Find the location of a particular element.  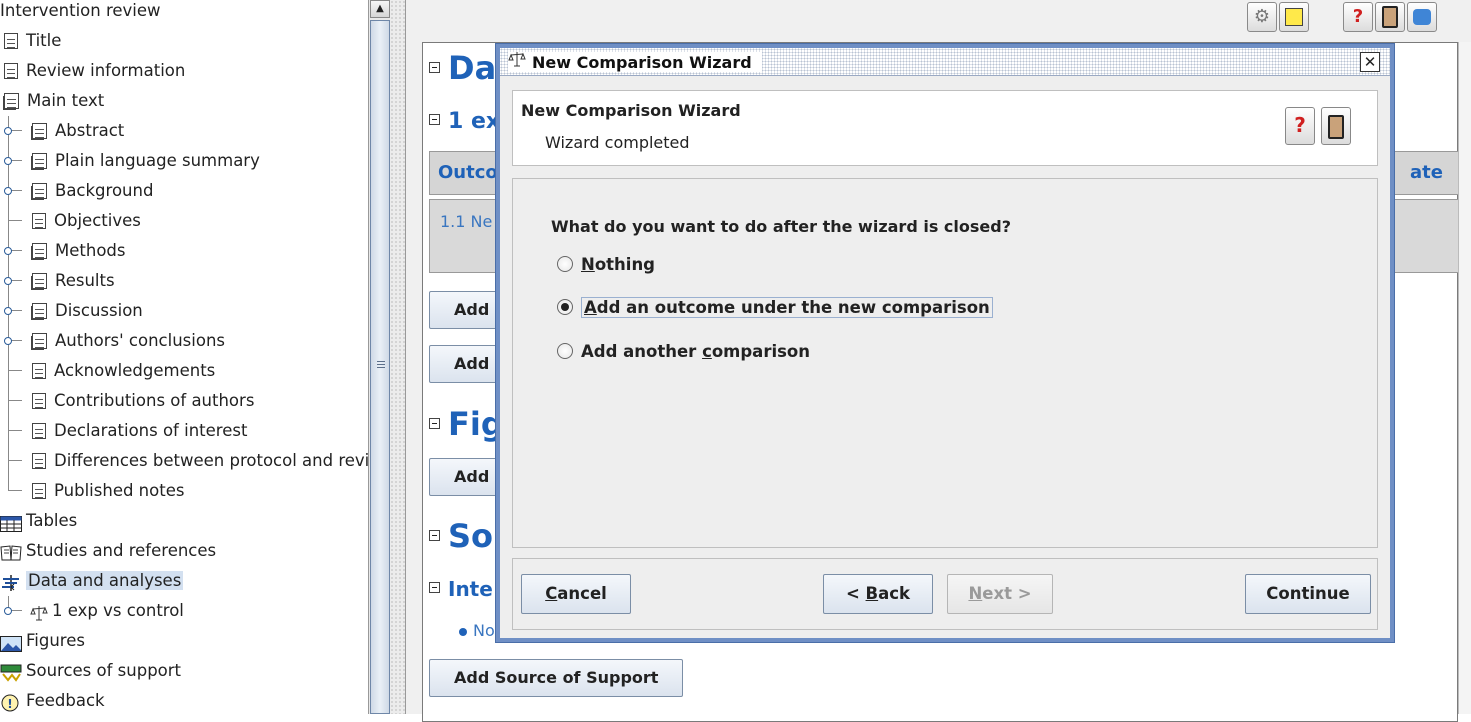

tree-item-background: Background is located at coordinates (92, 191).